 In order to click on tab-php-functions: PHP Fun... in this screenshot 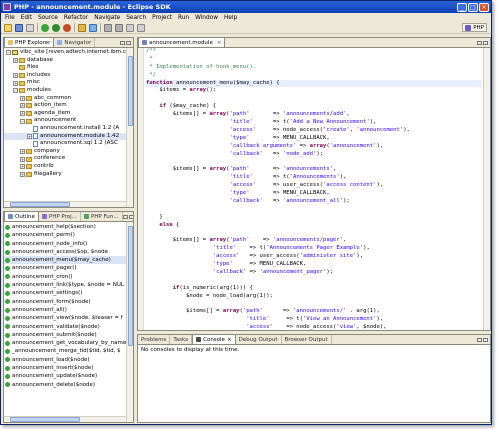, I will do `click(102, 216)`.